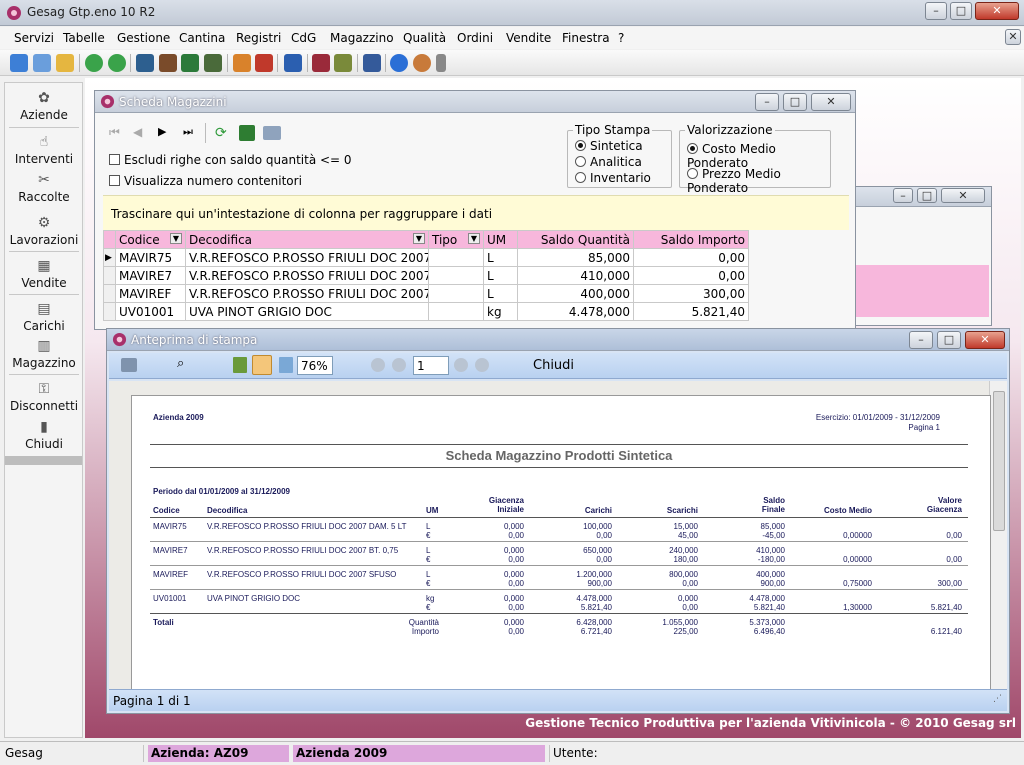  What do you see at coordinates (240, 365) in the screenshot?
I see `single-page-icon` at bounding box center [240, 365].